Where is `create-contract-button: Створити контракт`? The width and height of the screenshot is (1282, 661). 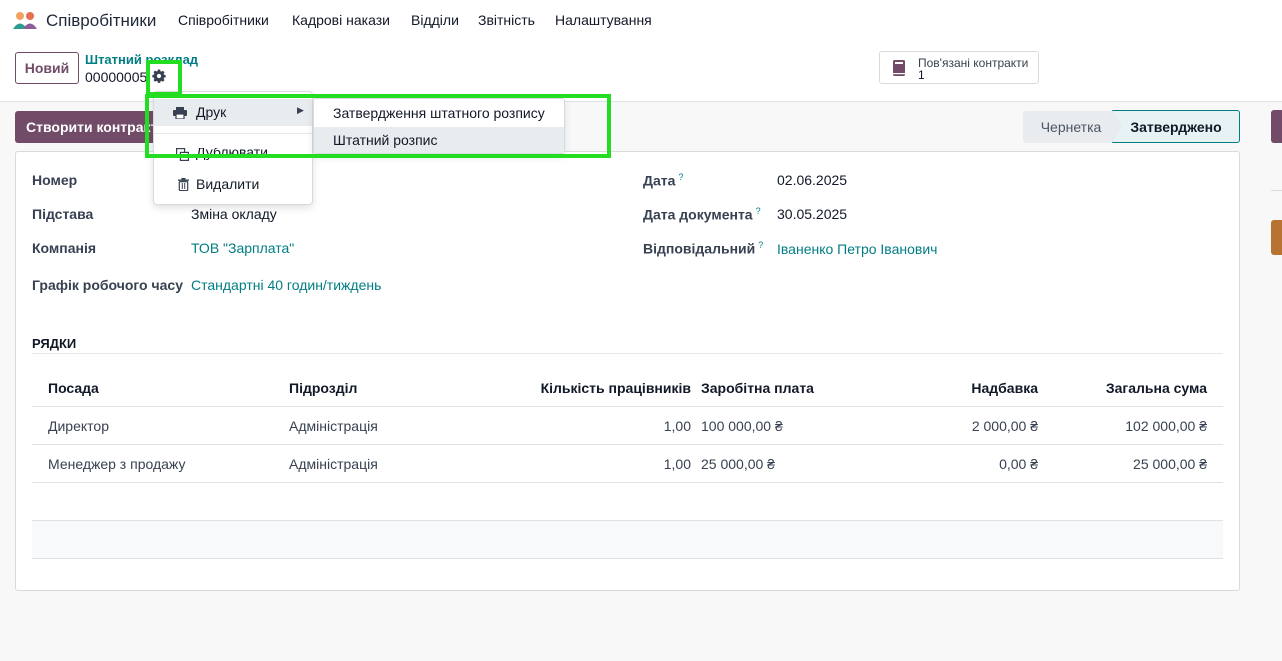
create-contract-button: Створити контракт is located at coordinates (90, 127).